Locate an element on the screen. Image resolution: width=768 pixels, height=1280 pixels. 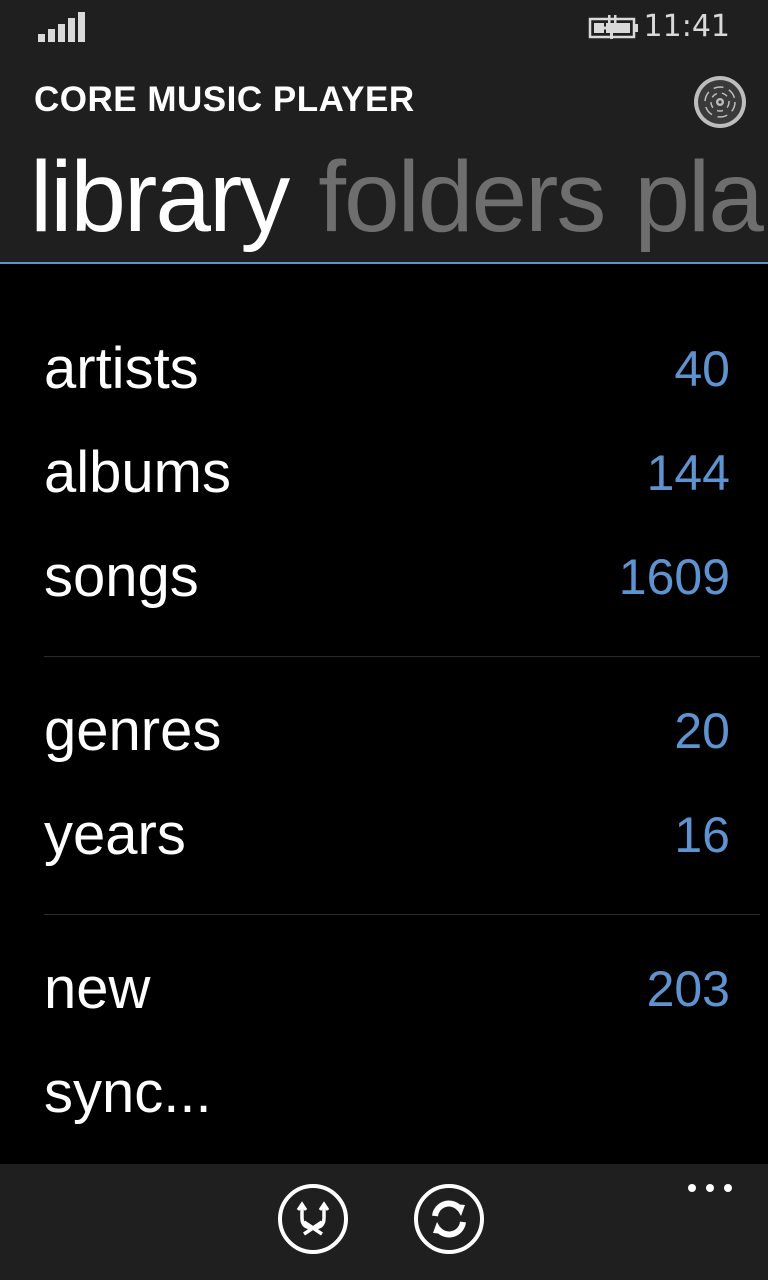
list-item-count: 16 is located at coordinates (702, 835).